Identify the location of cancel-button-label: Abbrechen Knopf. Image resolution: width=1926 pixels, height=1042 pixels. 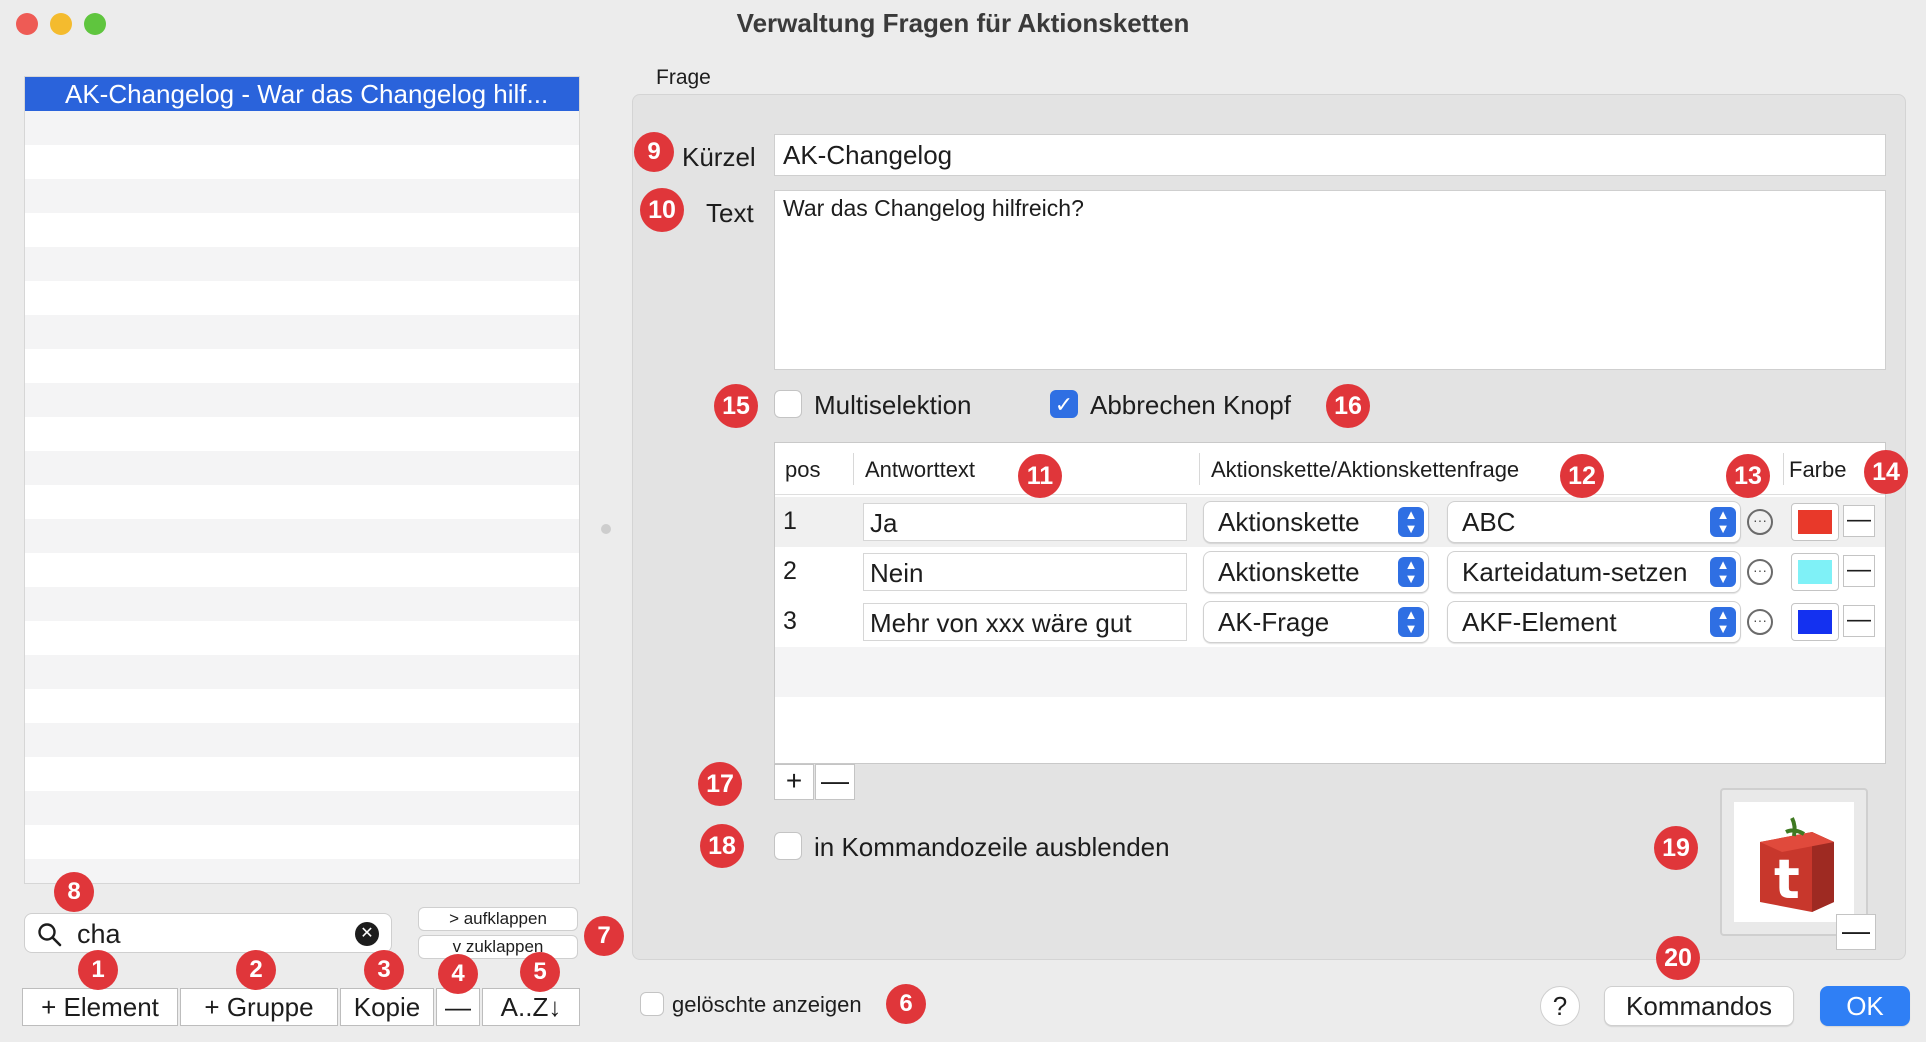
(1190, 405).